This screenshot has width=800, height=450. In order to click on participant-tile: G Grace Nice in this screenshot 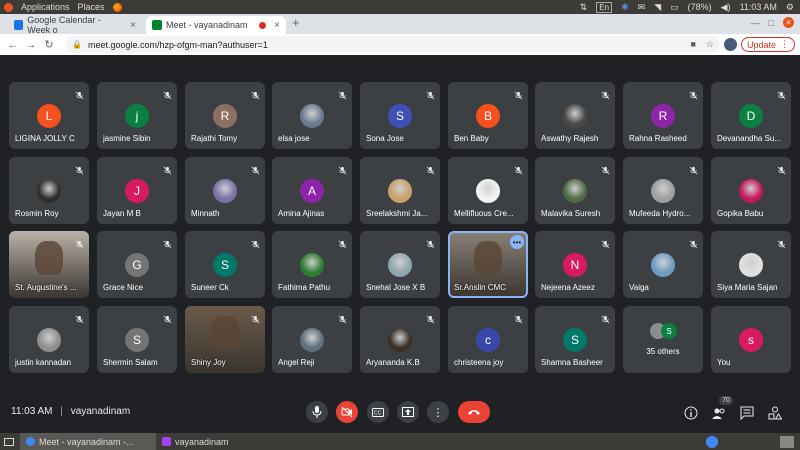, I will do `click(137, 264)`.